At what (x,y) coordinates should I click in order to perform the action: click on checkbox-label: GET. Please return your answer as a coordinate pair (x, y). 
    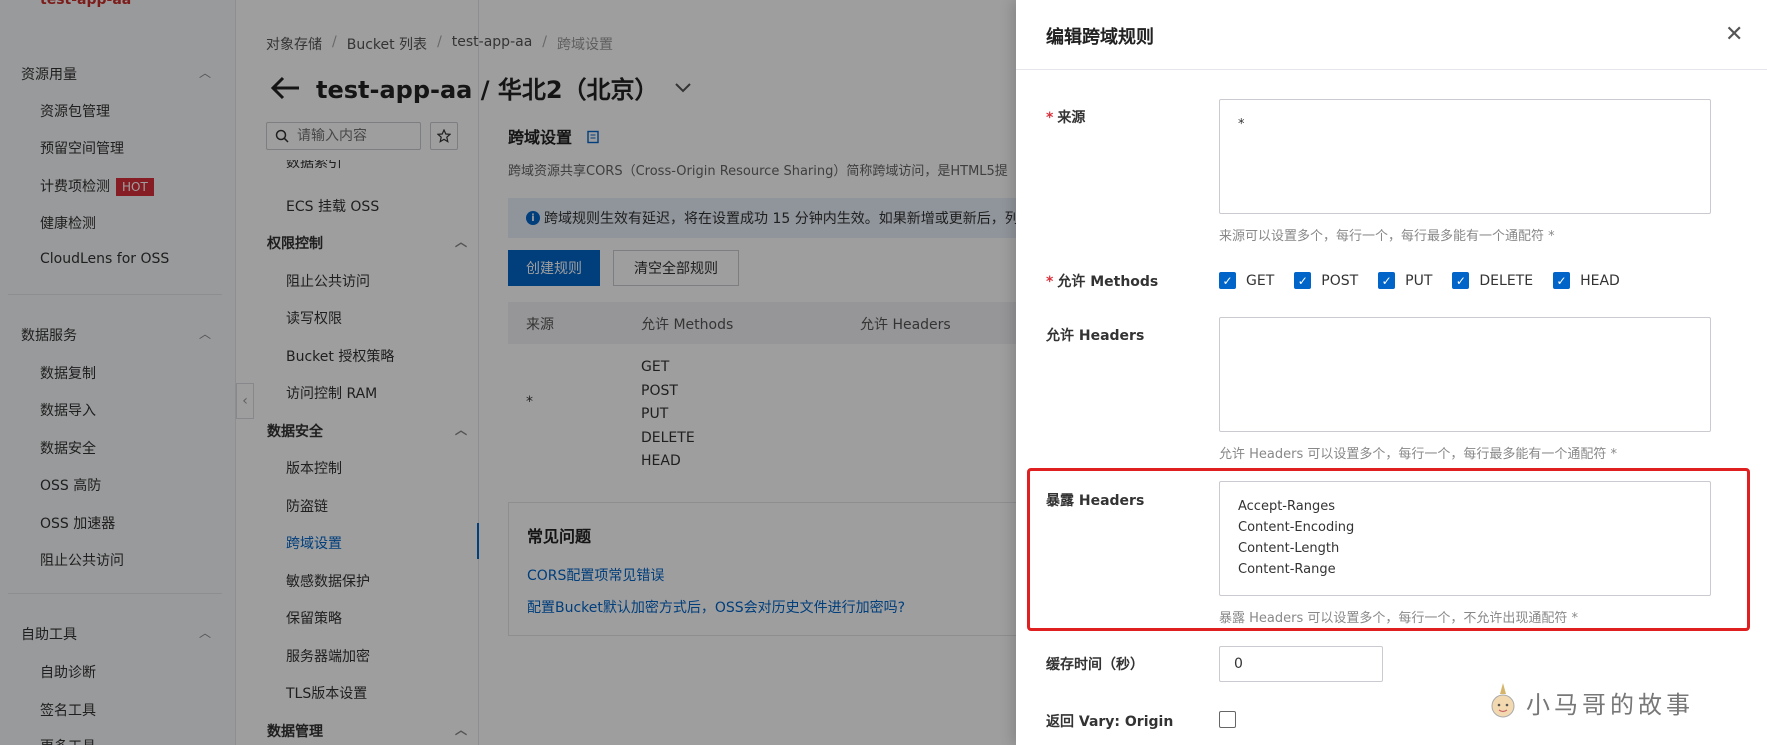
    Looking at the image, I should click on (1260, 280).